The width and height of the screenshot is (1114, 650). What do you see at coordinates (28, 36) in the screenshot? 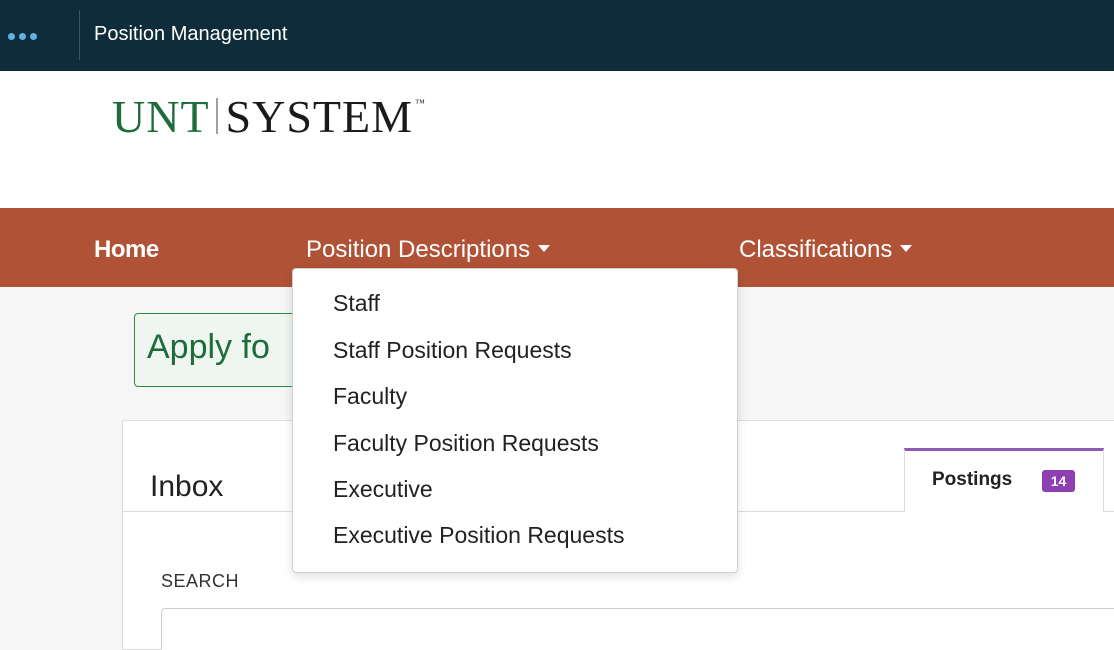
I see `dots-menu-icon` at bounding box center [28, 36].